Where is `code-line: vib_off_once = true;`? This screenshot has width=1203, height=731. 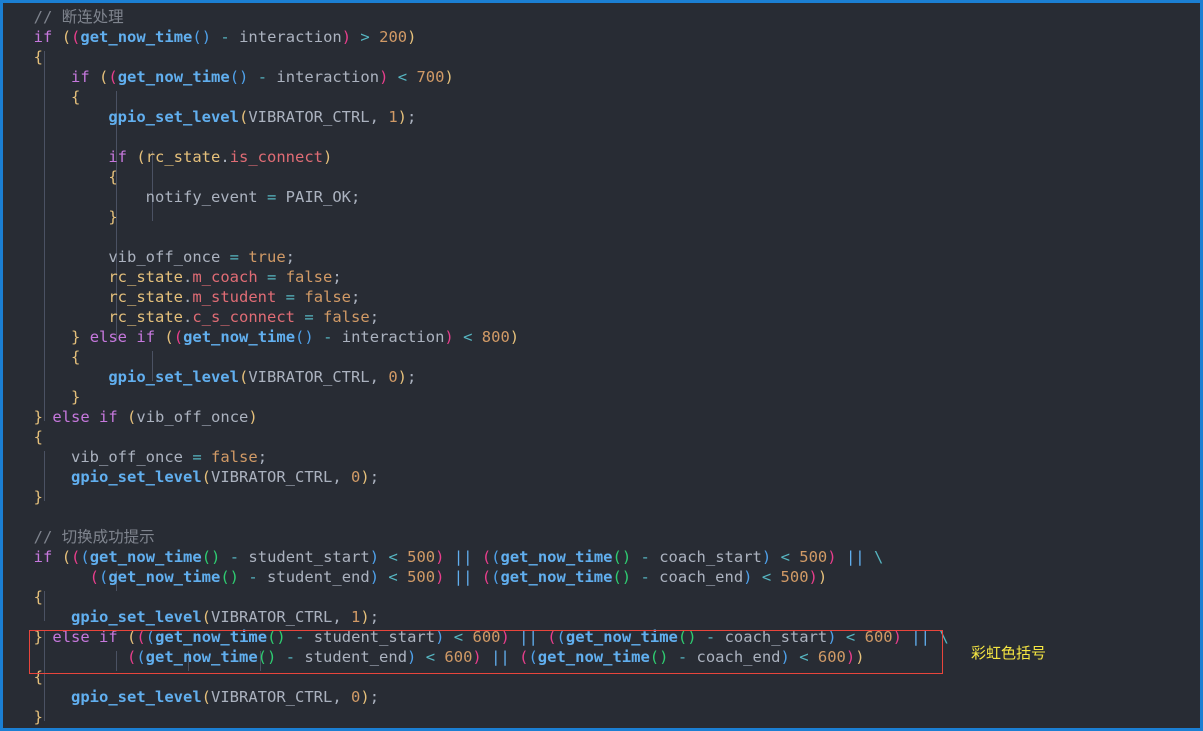
code-line: vib_off_once = true; is located at coordinates (202, 257).